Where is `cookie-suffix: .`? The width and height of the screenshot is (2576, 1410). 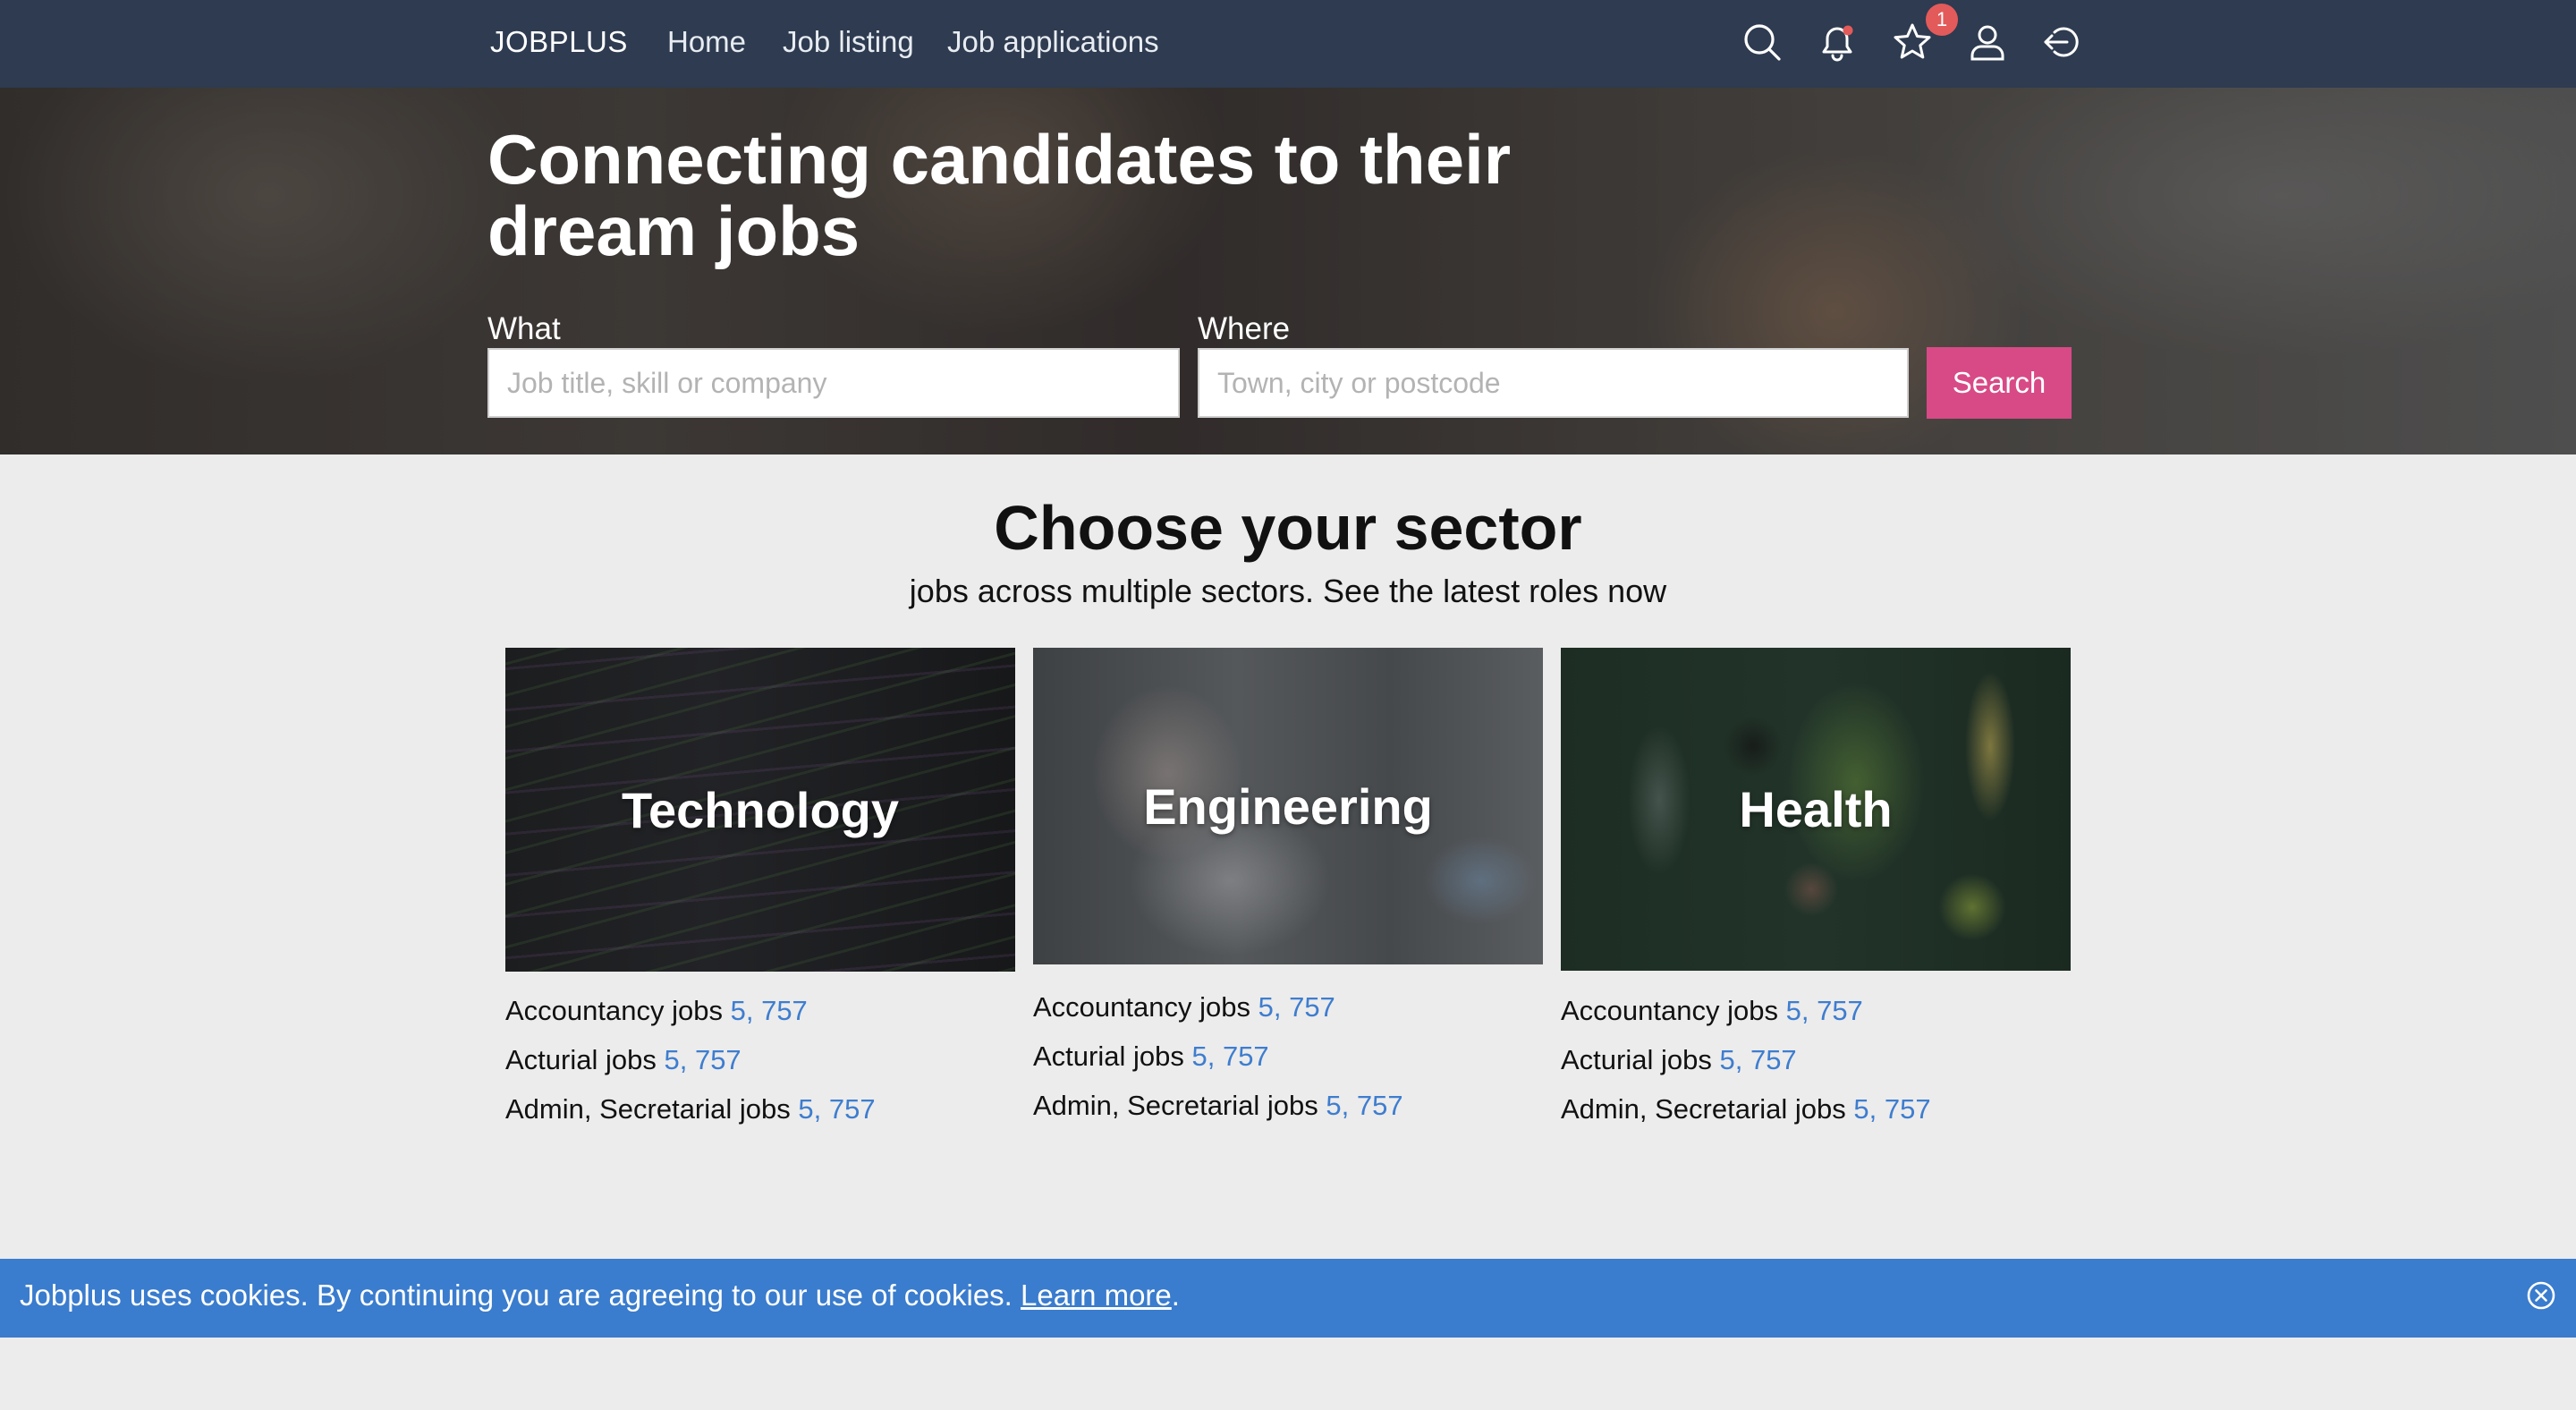
cookie-suffix: . is located at coordinates (1175, 1295).